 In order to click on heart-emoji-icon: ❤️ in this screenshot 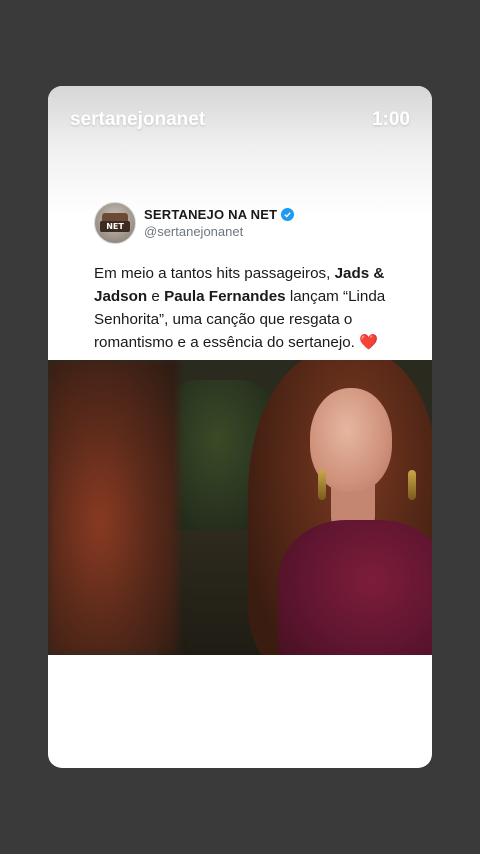, I will do `click(368, 342)`.